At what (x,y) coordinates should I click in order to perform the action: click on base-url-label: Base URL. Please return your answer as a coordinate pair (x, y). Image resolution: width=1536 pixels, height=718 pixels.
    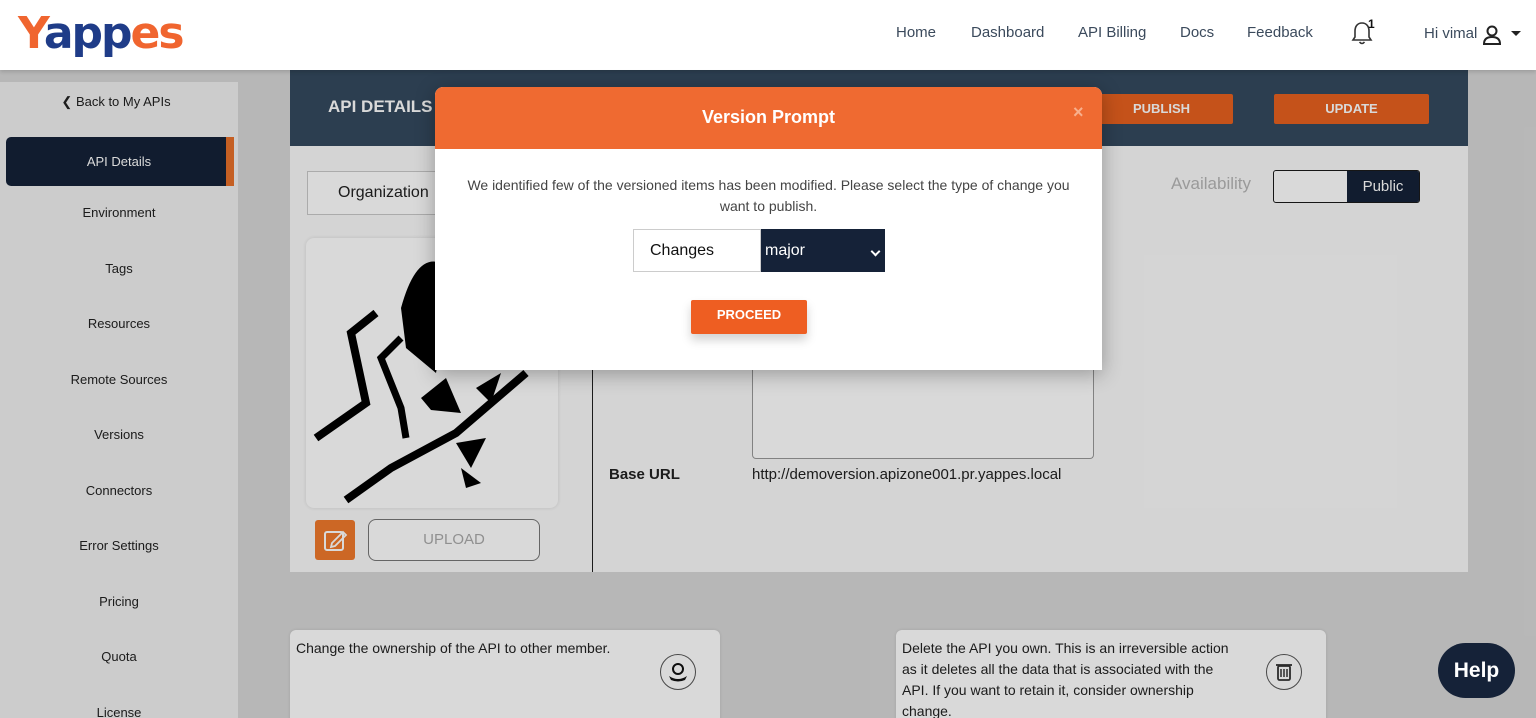
    Looking at the image, I should click on (644, 474).